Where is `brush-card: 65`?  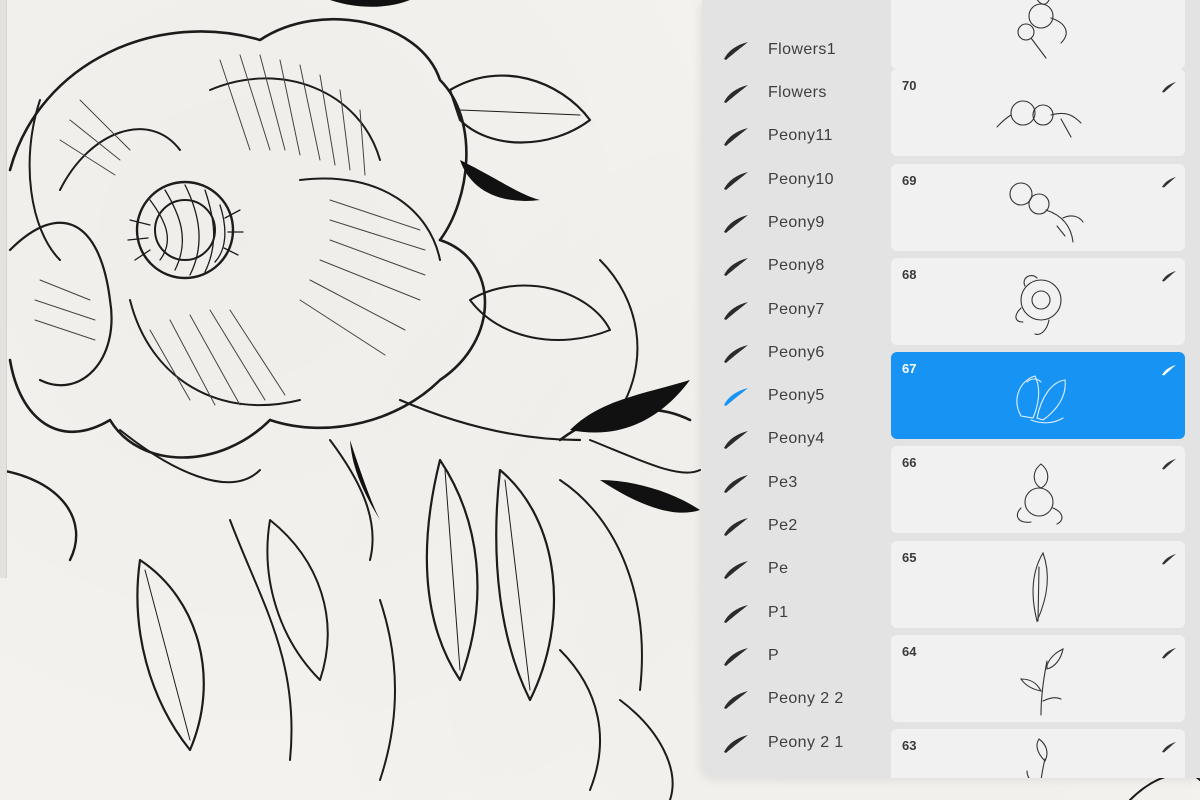
brush-card: 65 is located at coordinates (1038, 584).